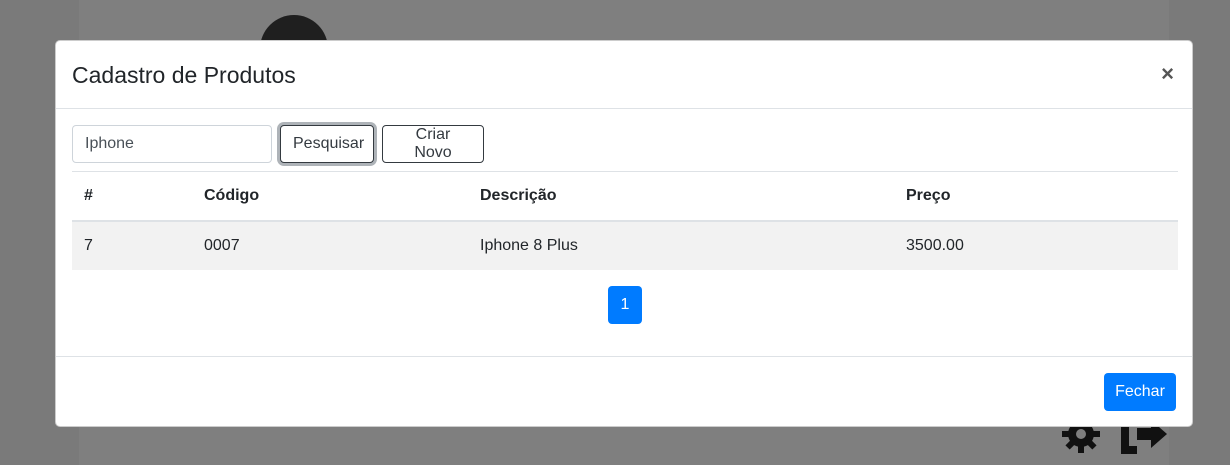 This screenshot has height=465, width=1230. I want to click on column-header-code: Código, so click(330, 196).